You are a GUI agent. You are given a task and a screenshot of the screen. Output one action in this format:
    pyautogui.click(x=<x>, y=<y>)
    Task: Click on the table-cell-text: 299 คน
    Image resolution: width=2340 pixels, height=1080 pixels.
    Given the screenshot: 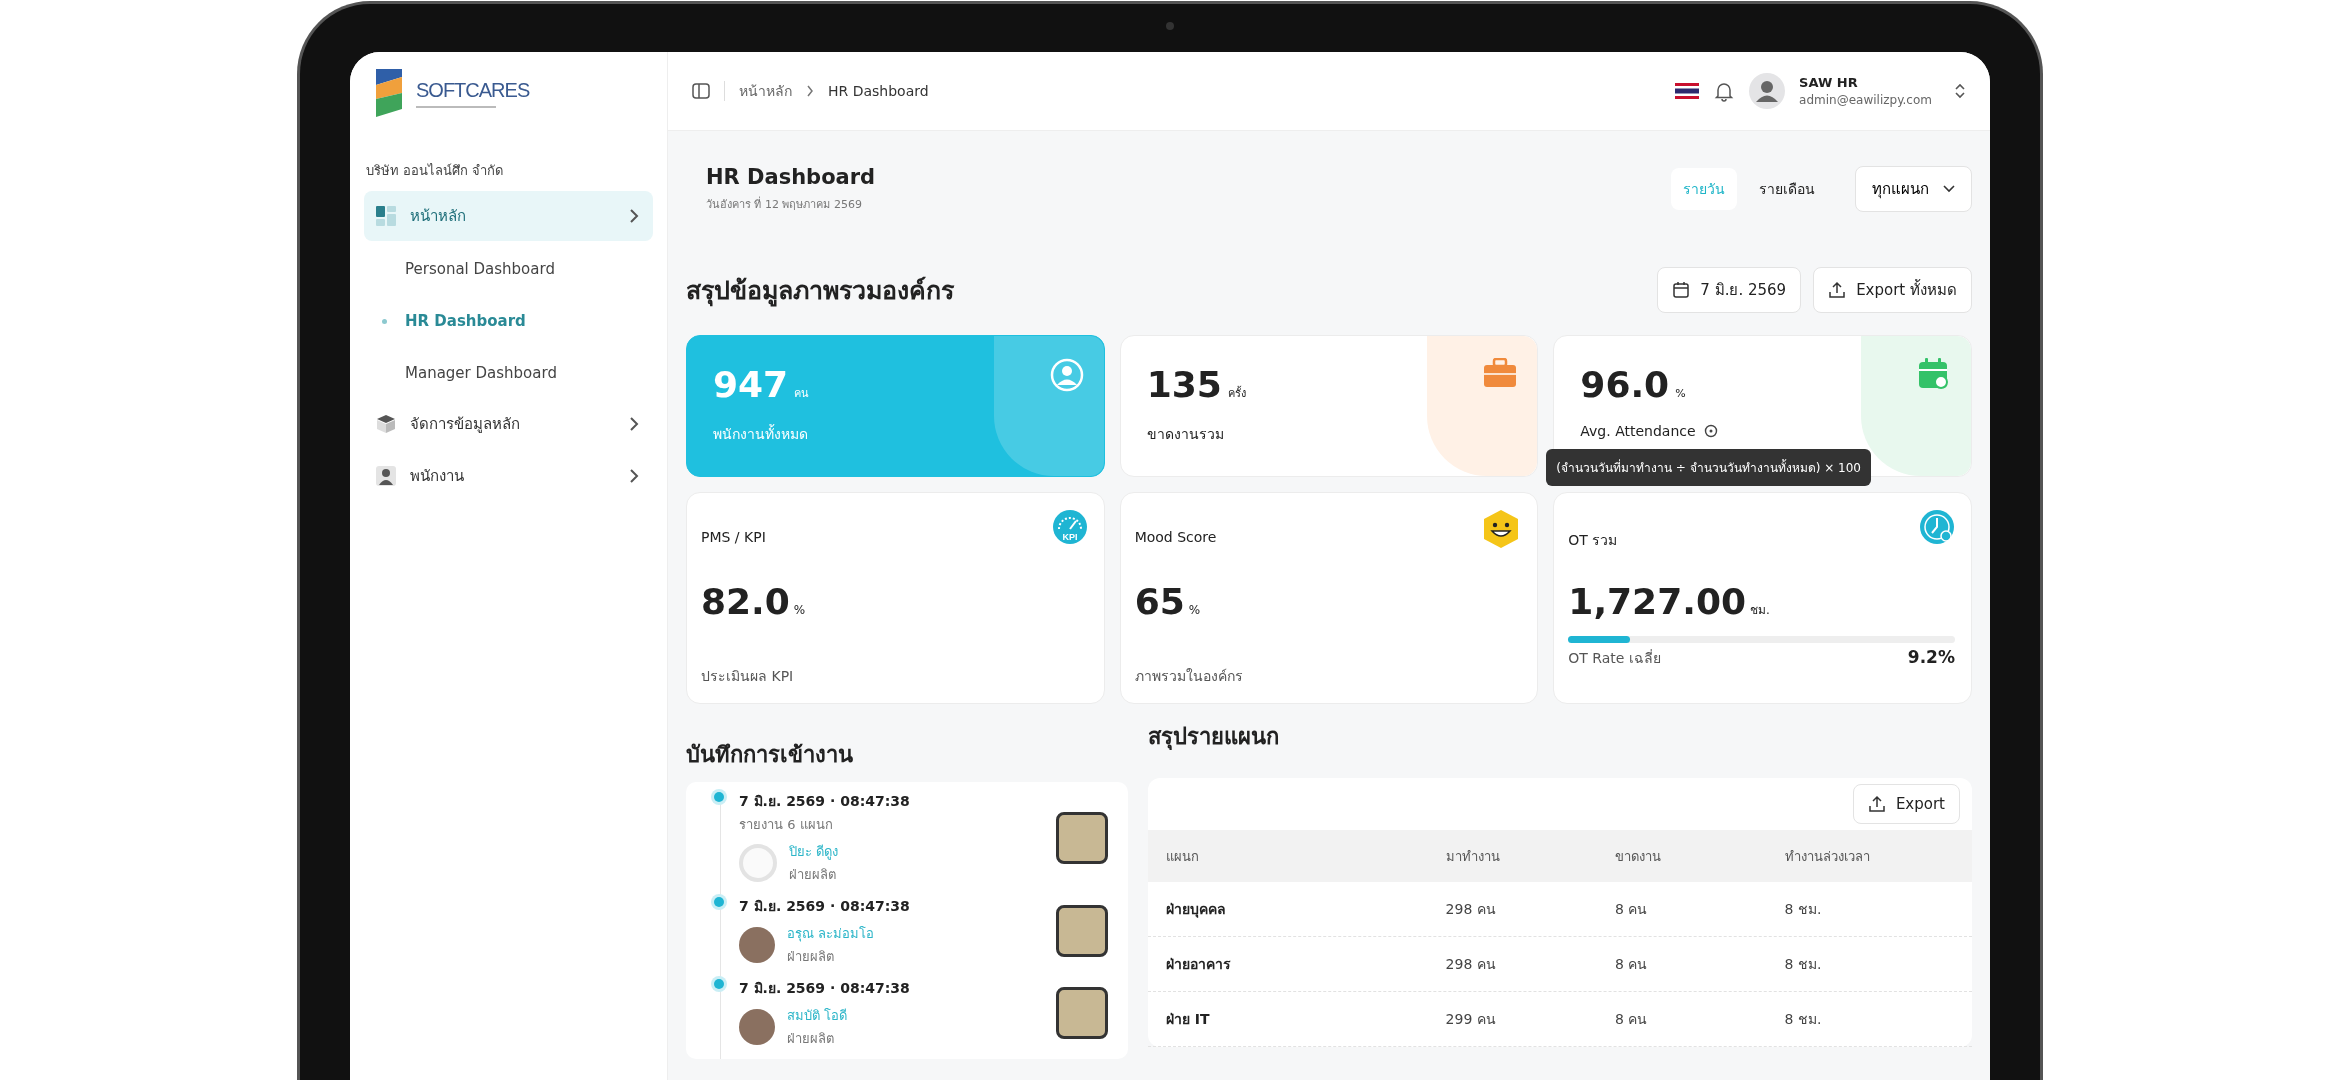 What is the action you would take?
    pyautogui.click(x=1471, y=1019)
    